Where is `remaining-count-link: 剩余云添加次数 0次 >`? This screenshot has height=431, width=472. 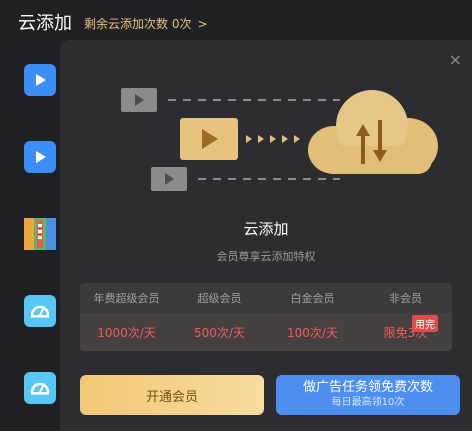
remaining-count-link: 剩余云添加次数 0次 > is located at coordinates (146, 23).